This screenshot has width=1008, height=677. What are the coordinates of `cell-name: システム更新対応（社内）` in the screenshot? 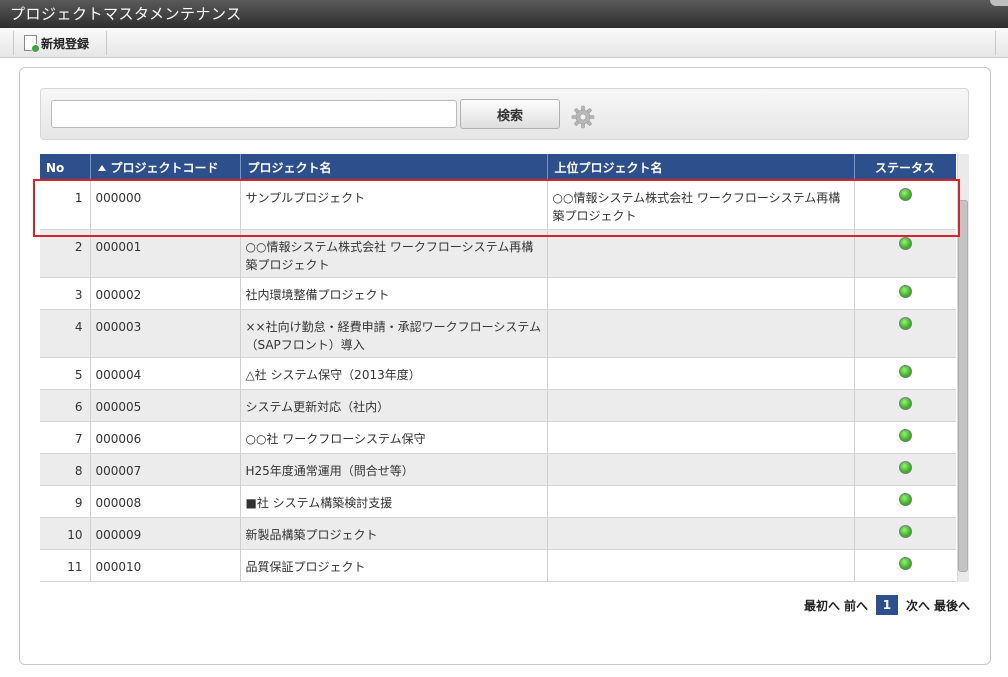 It's located at (394, 405).